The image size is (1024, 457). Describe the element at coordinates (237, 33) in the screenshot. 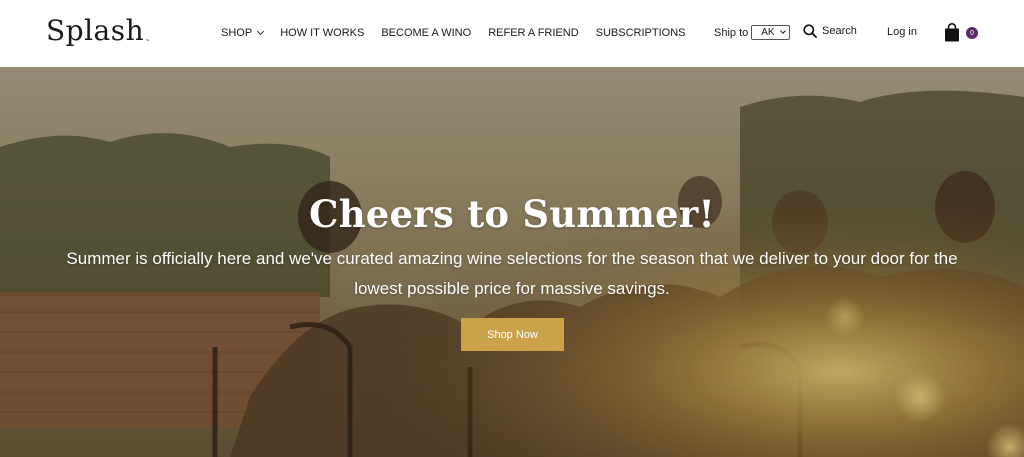

I see `nav-item-label: SHOP` at that location.